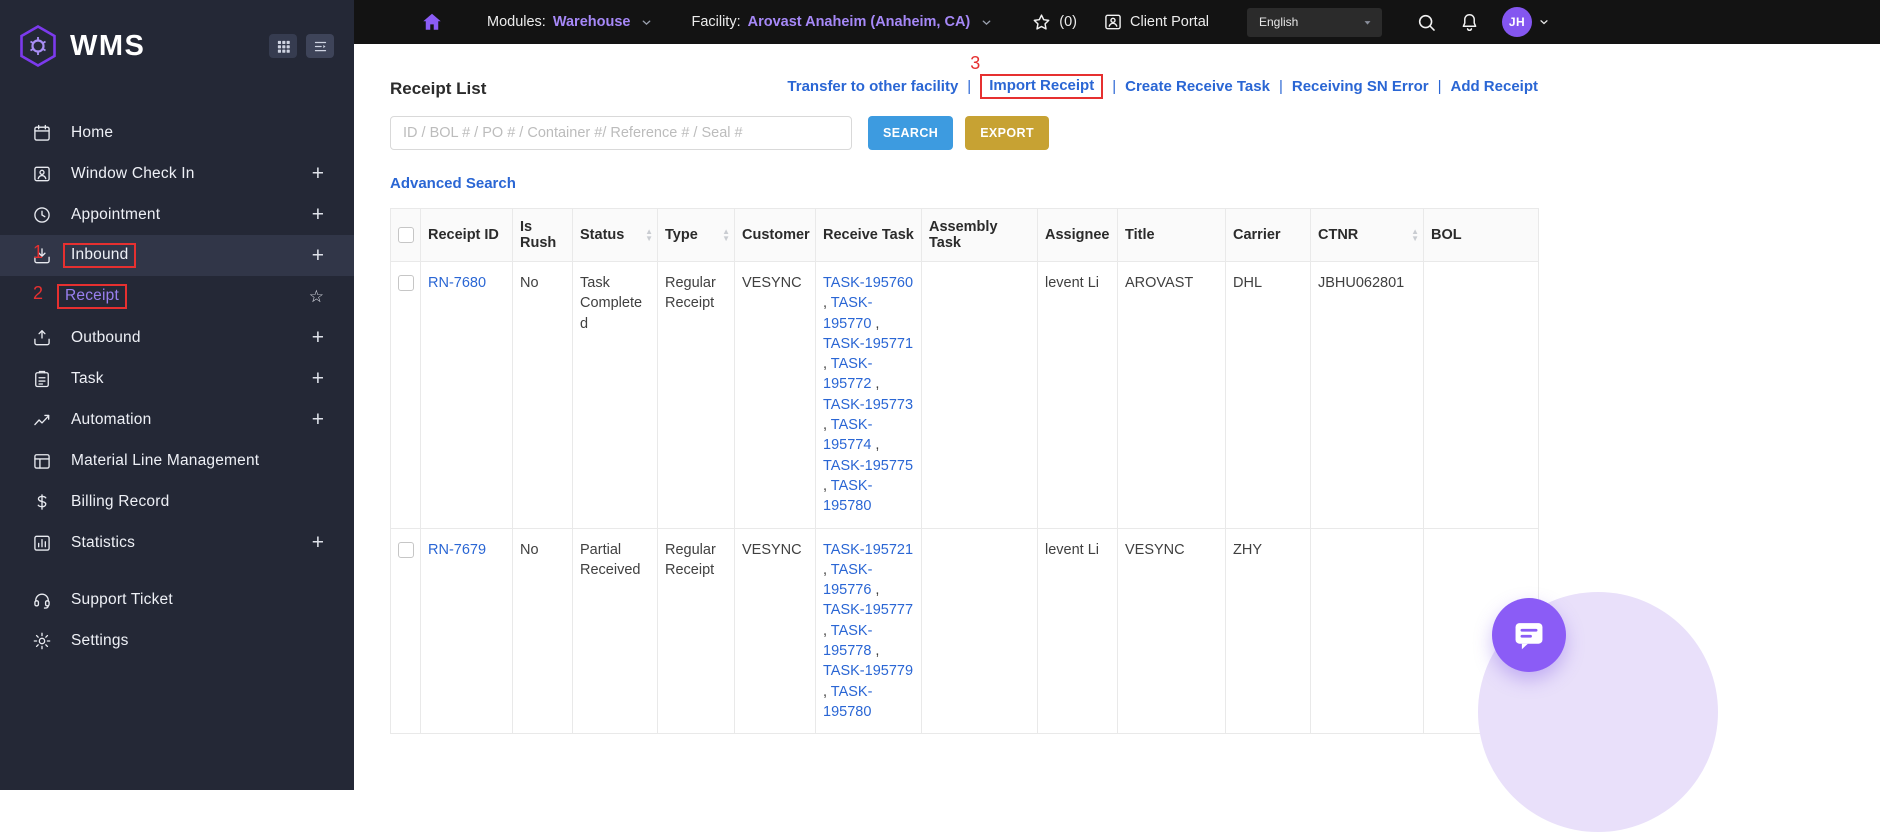 Image resolution: width=1880 pixels, height=832 pixels. I want to click on chat-button, so click(1529, 635).